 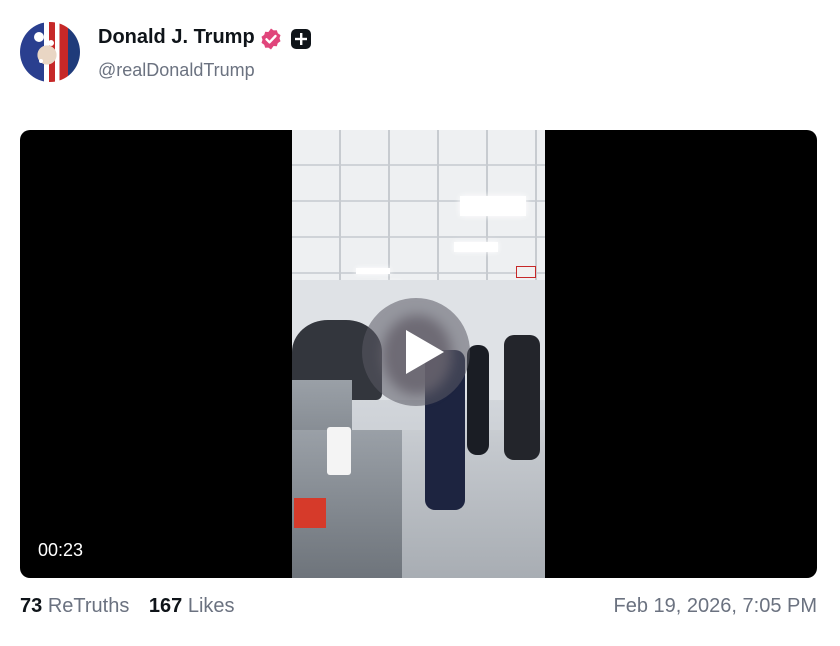 I want to click on post-timestamp: Feb 19, 2026, 7:05 PM, so click(x=715, y=606).